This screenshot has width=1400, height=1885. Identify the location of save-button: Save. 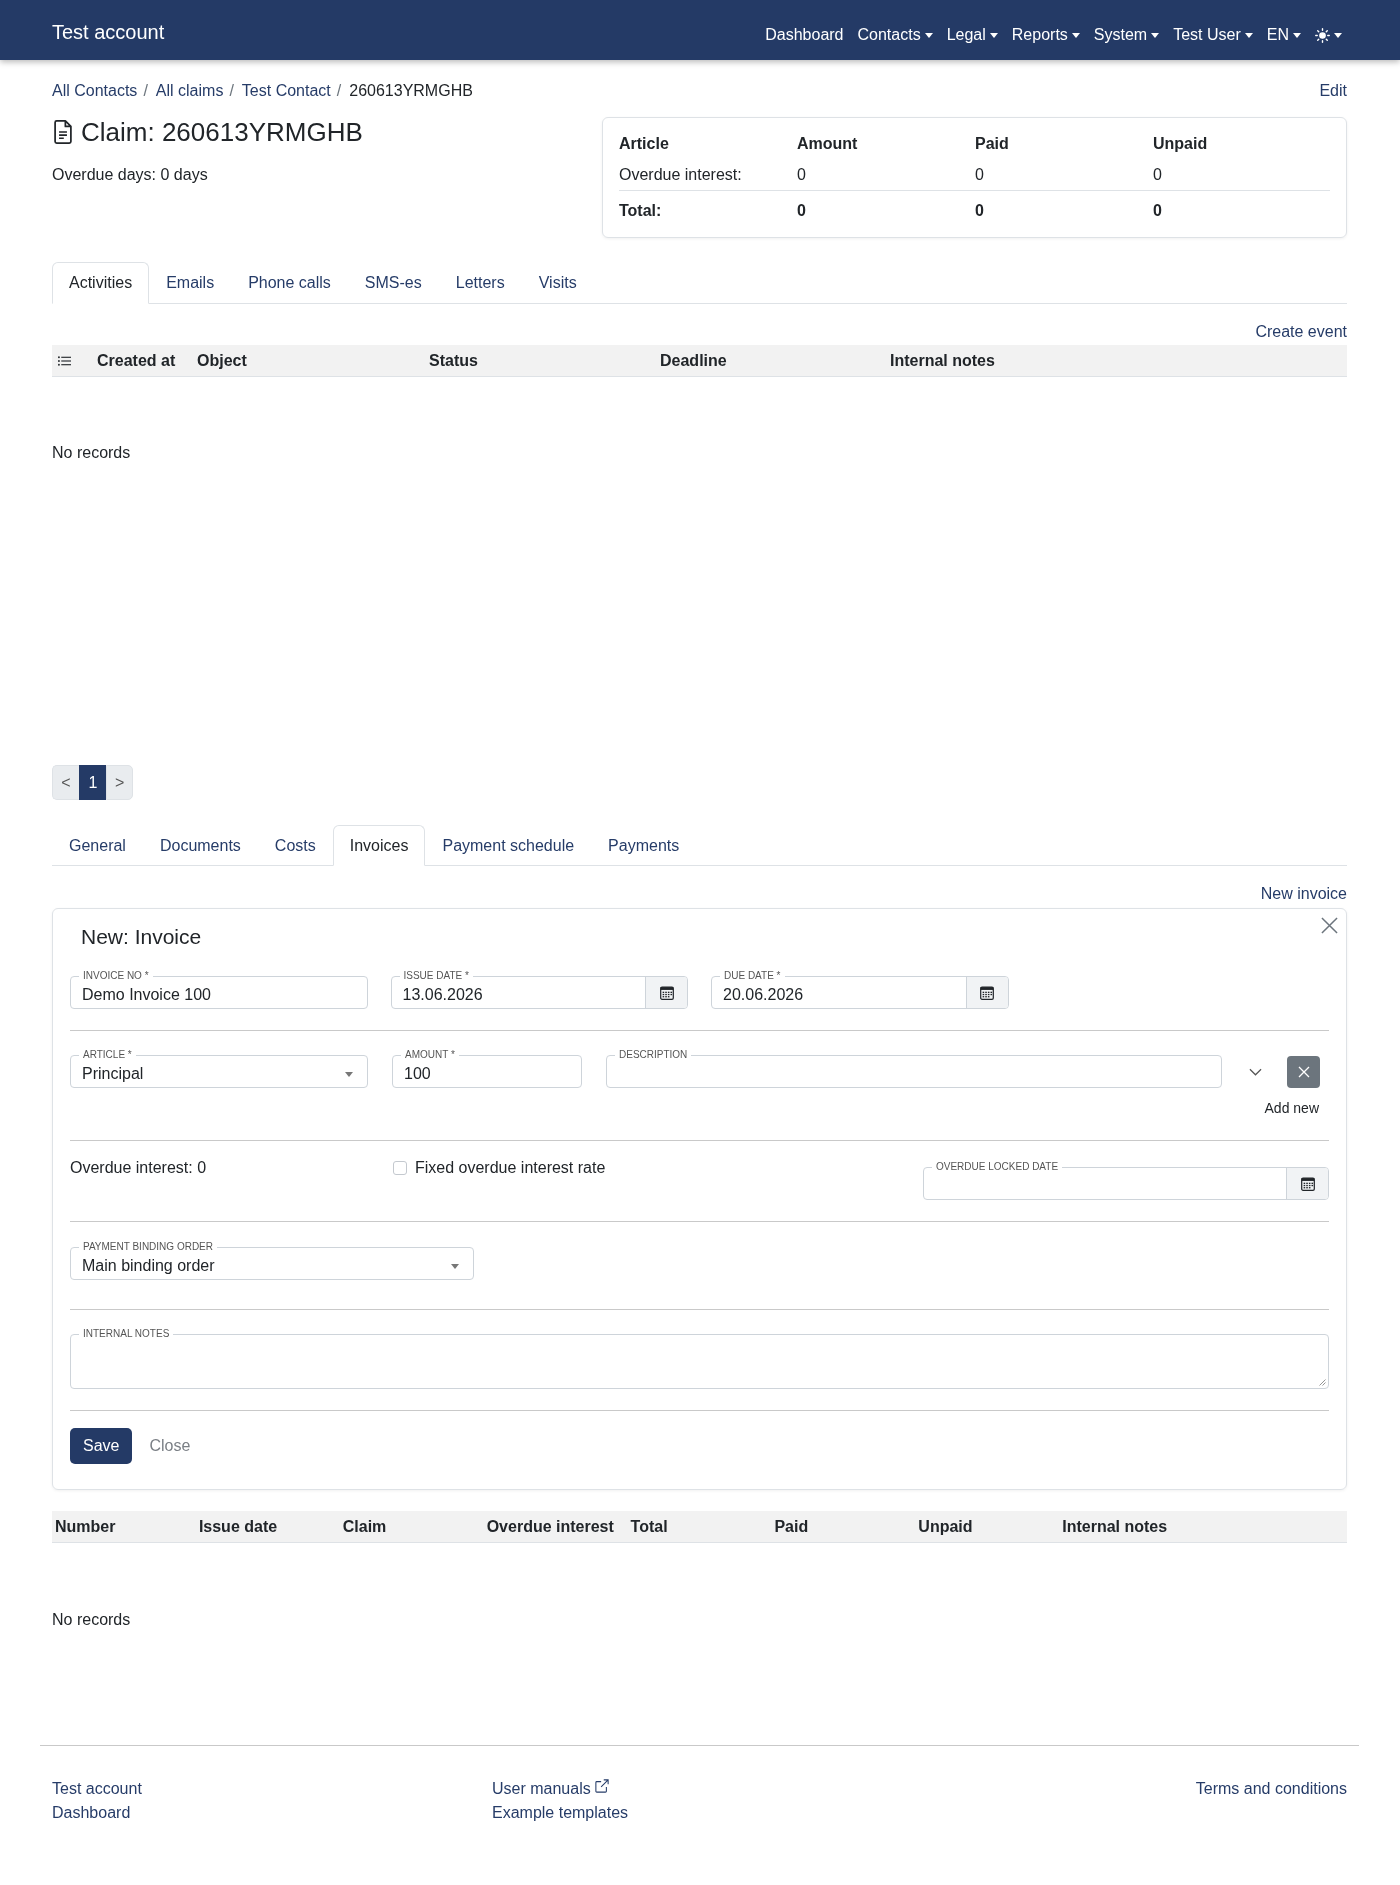
(101, 1446).